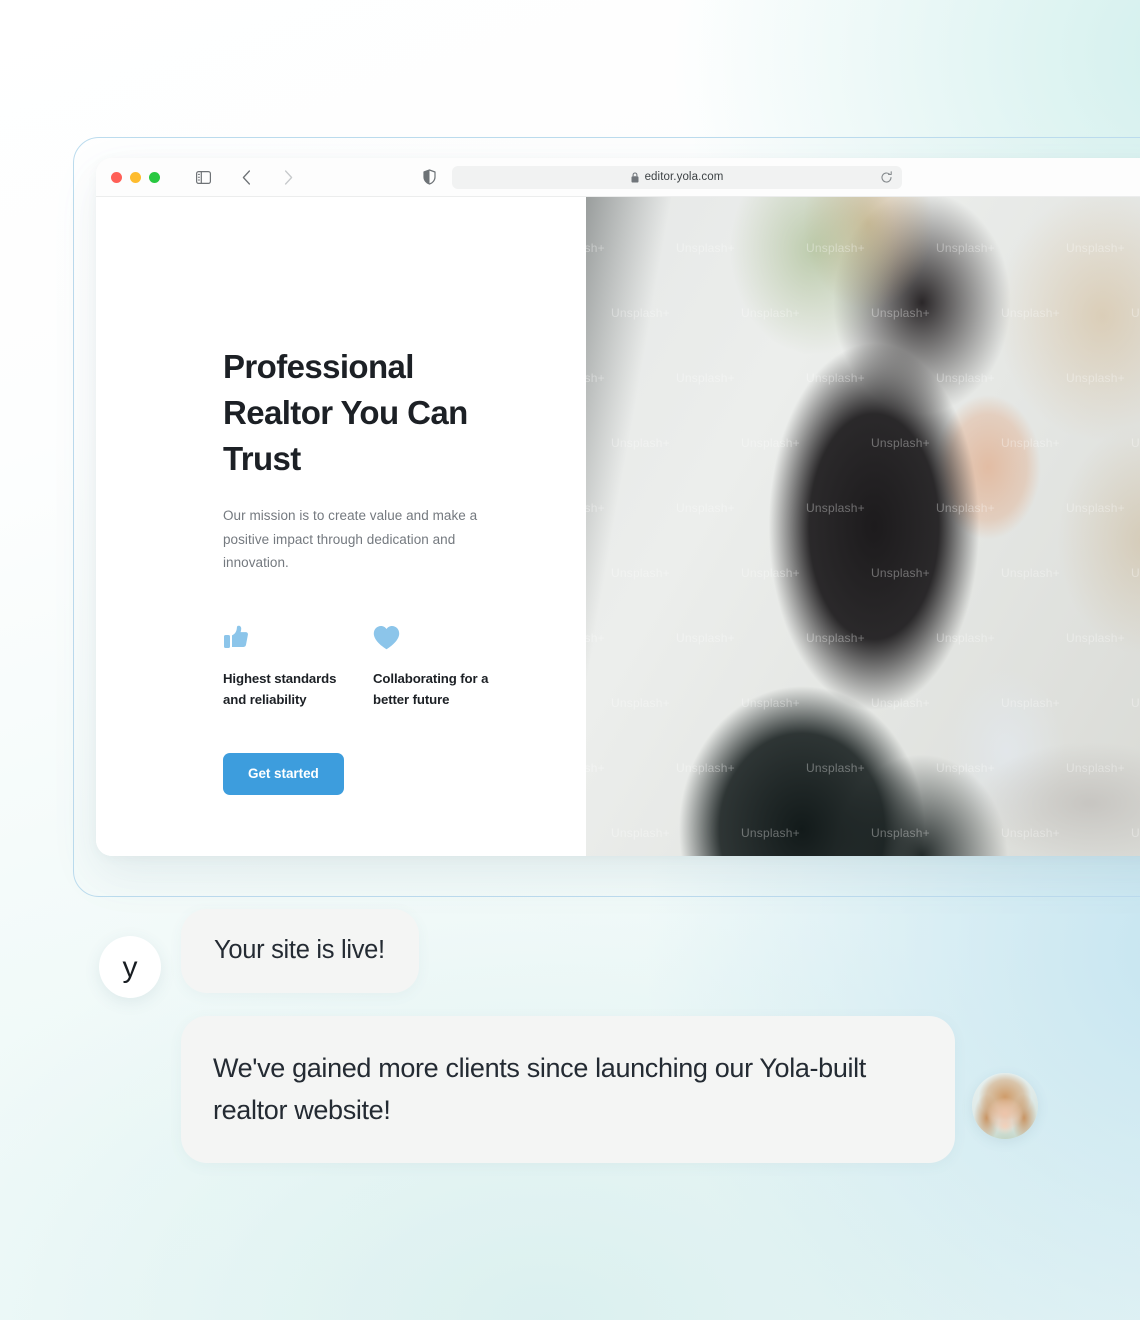  What do you see at coordinates (635, 177) in the screenshot?
I see `lock-icon` at bounding box center [635, 177].